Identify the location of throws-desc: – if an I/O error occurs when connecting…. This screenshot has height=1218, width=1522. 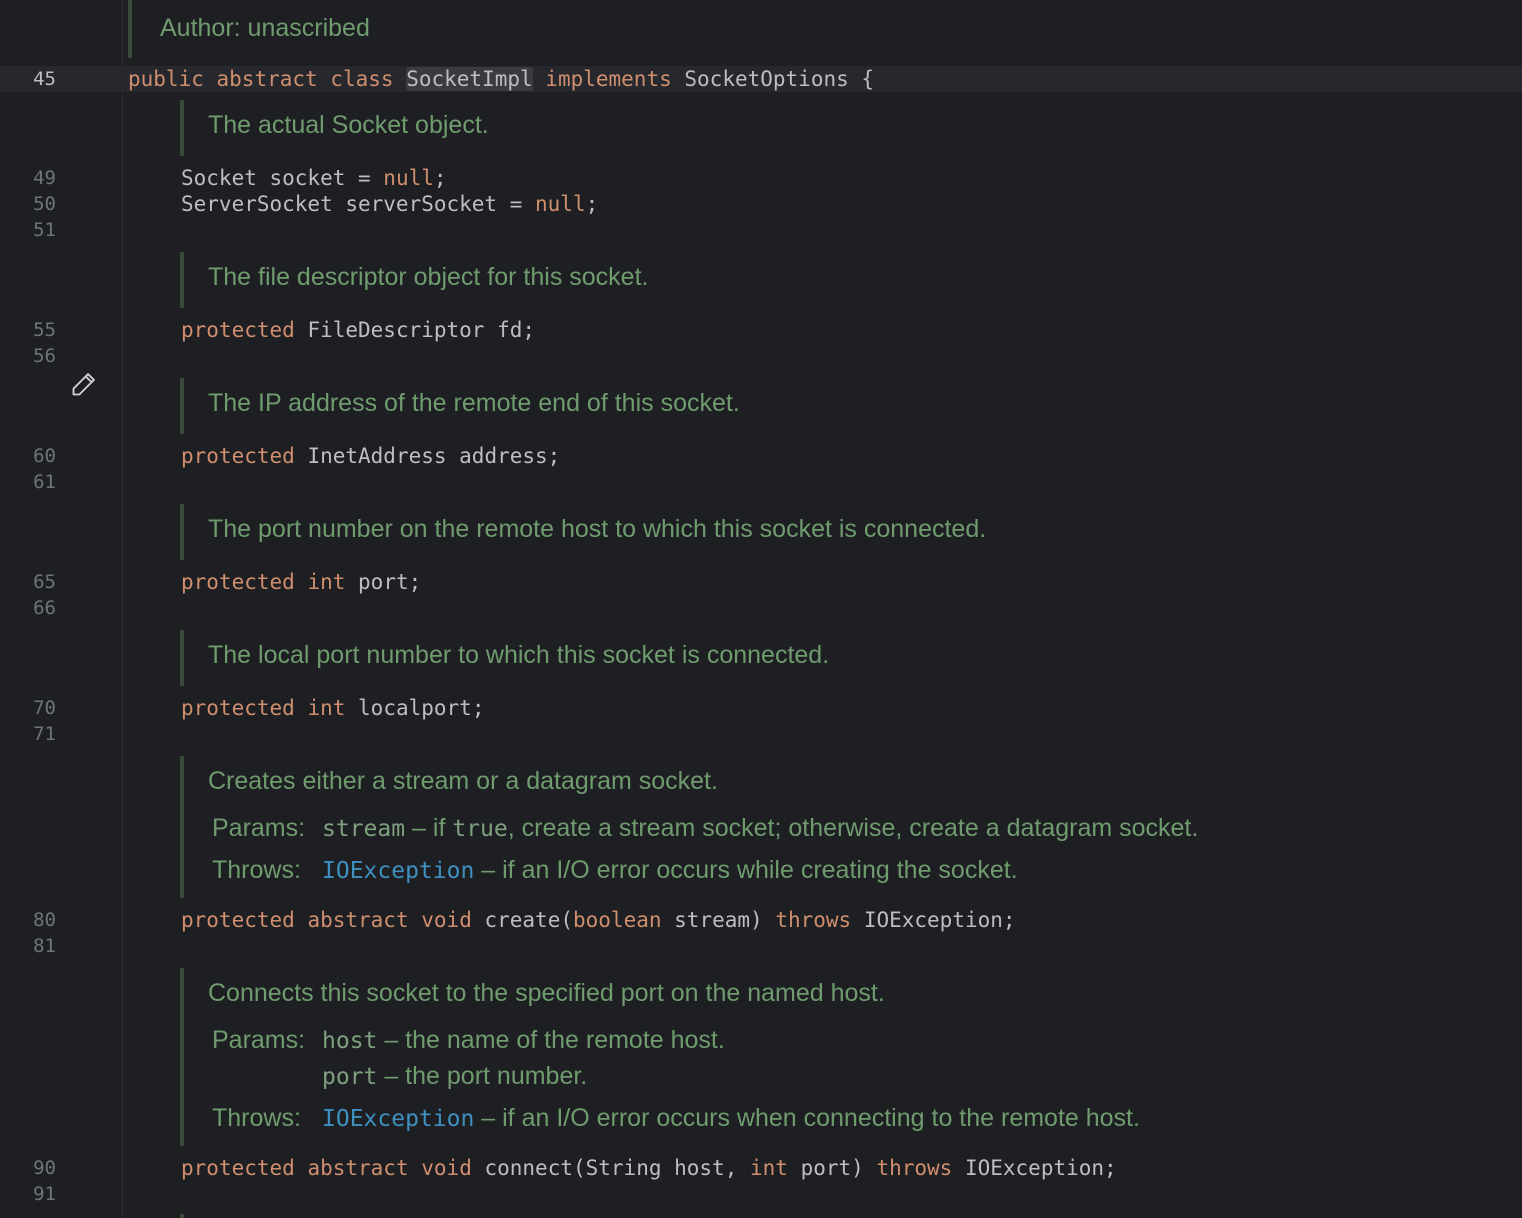
(807, 1118).